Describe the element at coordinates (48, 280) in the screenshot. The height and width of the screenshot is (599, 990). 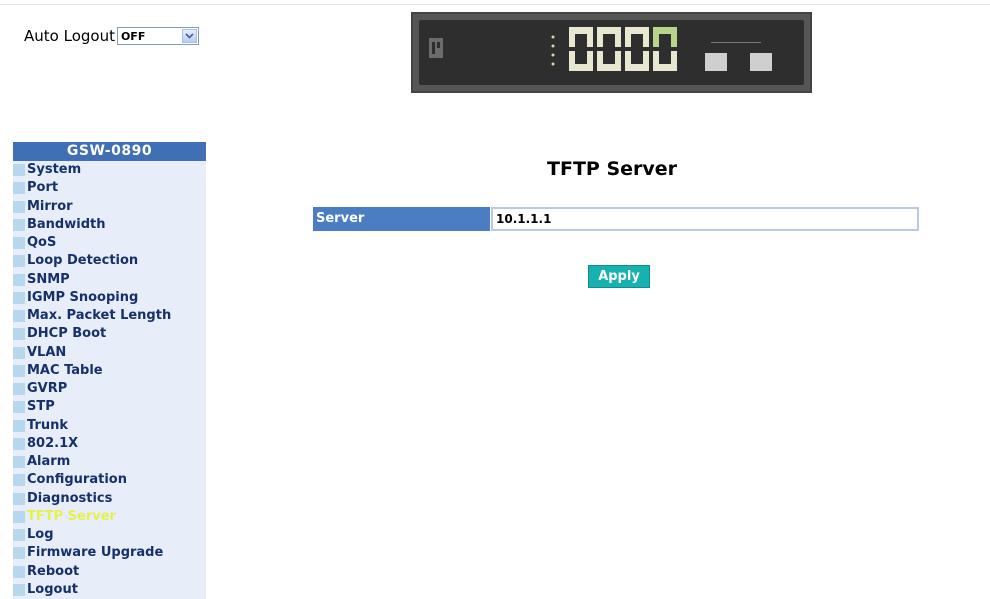
I see `sidebar-item-label: SNMP` at that location.